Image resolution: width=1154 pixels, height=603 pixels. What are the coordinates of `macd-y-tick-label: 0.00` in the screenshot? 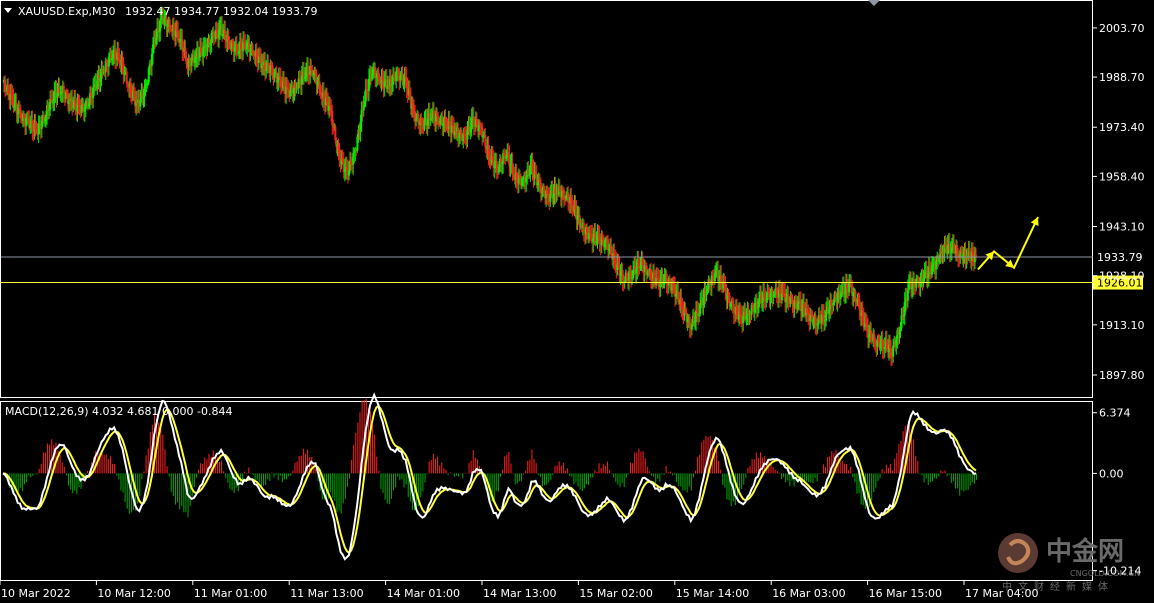 It's located at (1111, 473).